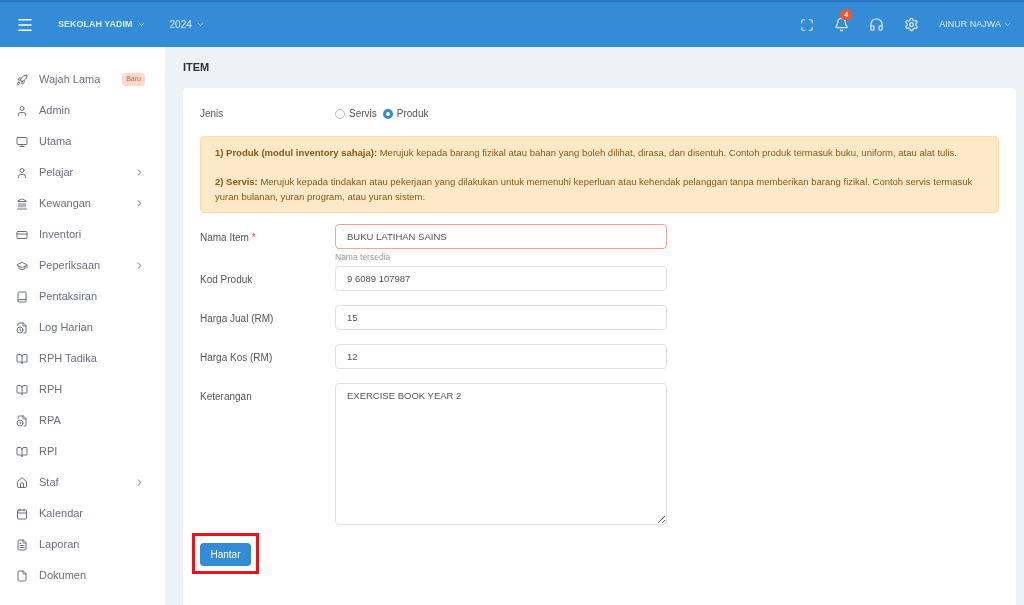  What do you see at coordinates (212, 114) in the screenshot?
I see `field-label: Jenis` at bounding box center [212, 114].